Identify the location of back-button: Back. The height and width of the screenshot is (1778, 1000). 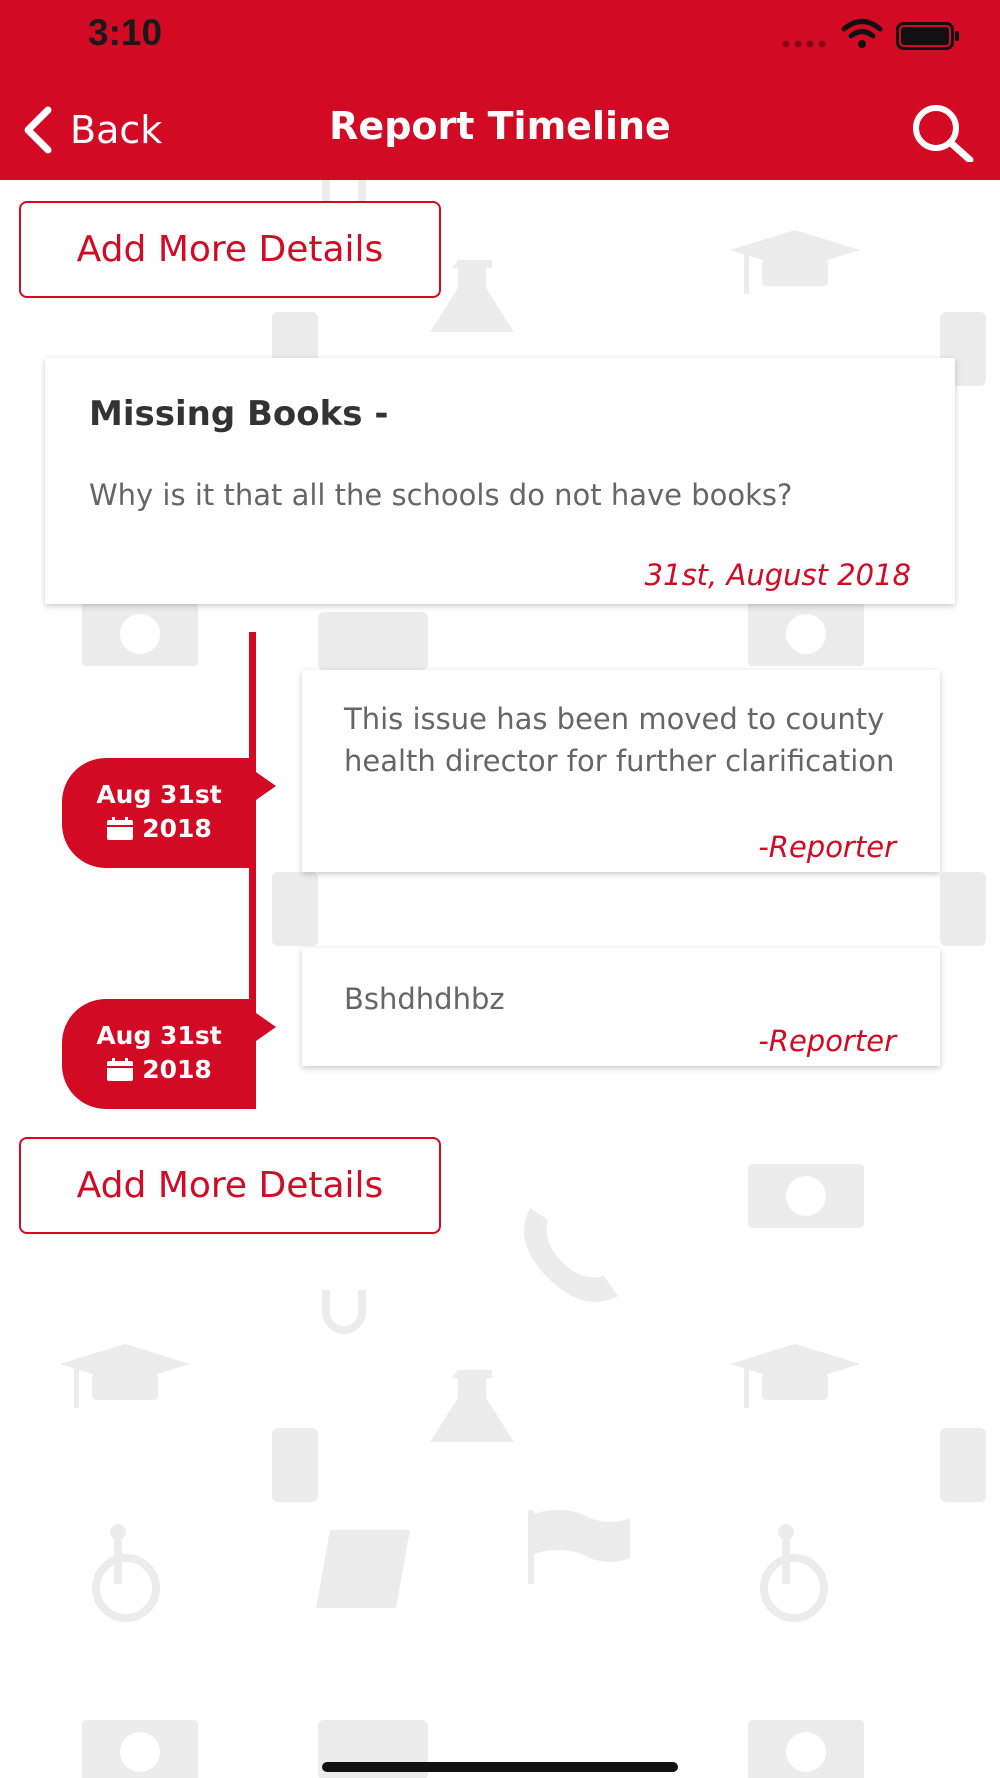
(91, 130).